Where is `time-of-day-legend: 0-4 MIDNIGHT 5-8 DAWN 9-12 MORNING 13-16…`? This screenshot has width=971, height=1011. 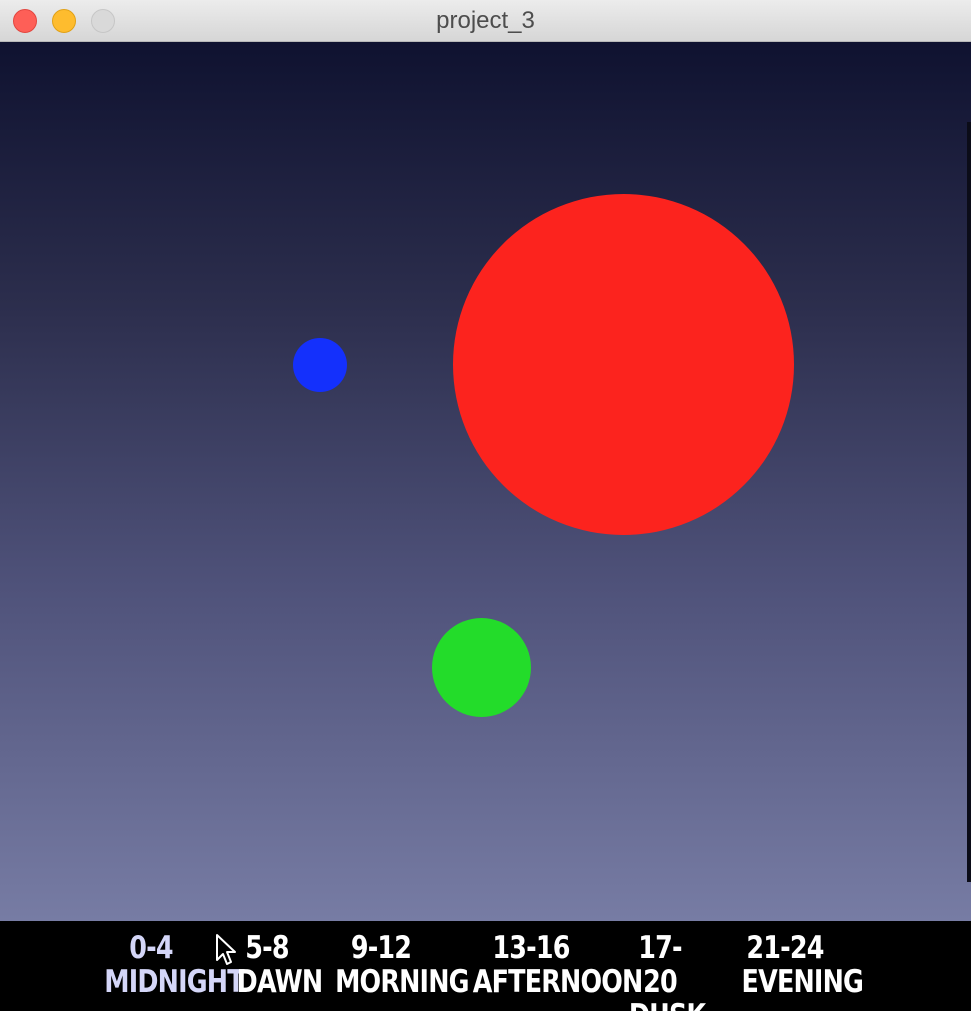
time-of-day-legend: 0-4 MIDNIGHT 5-8 DAWN 9-12 MORNING 13-16… is located at coordinates (485, 966).